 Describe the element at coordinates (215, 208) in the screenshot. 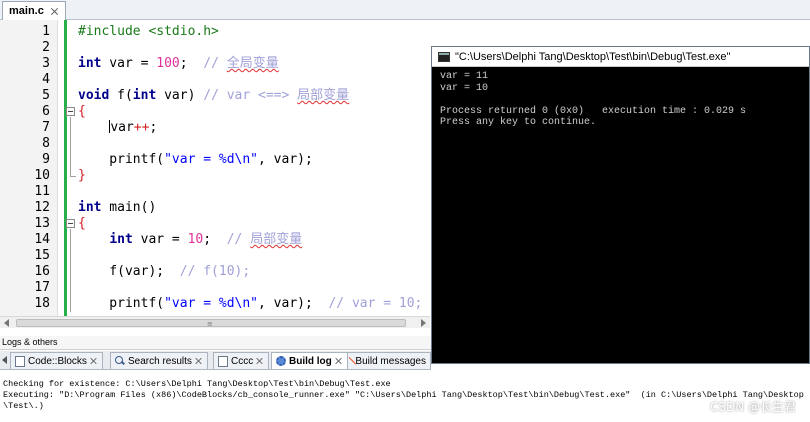

I see `code-line: 12 int main()` at that location.